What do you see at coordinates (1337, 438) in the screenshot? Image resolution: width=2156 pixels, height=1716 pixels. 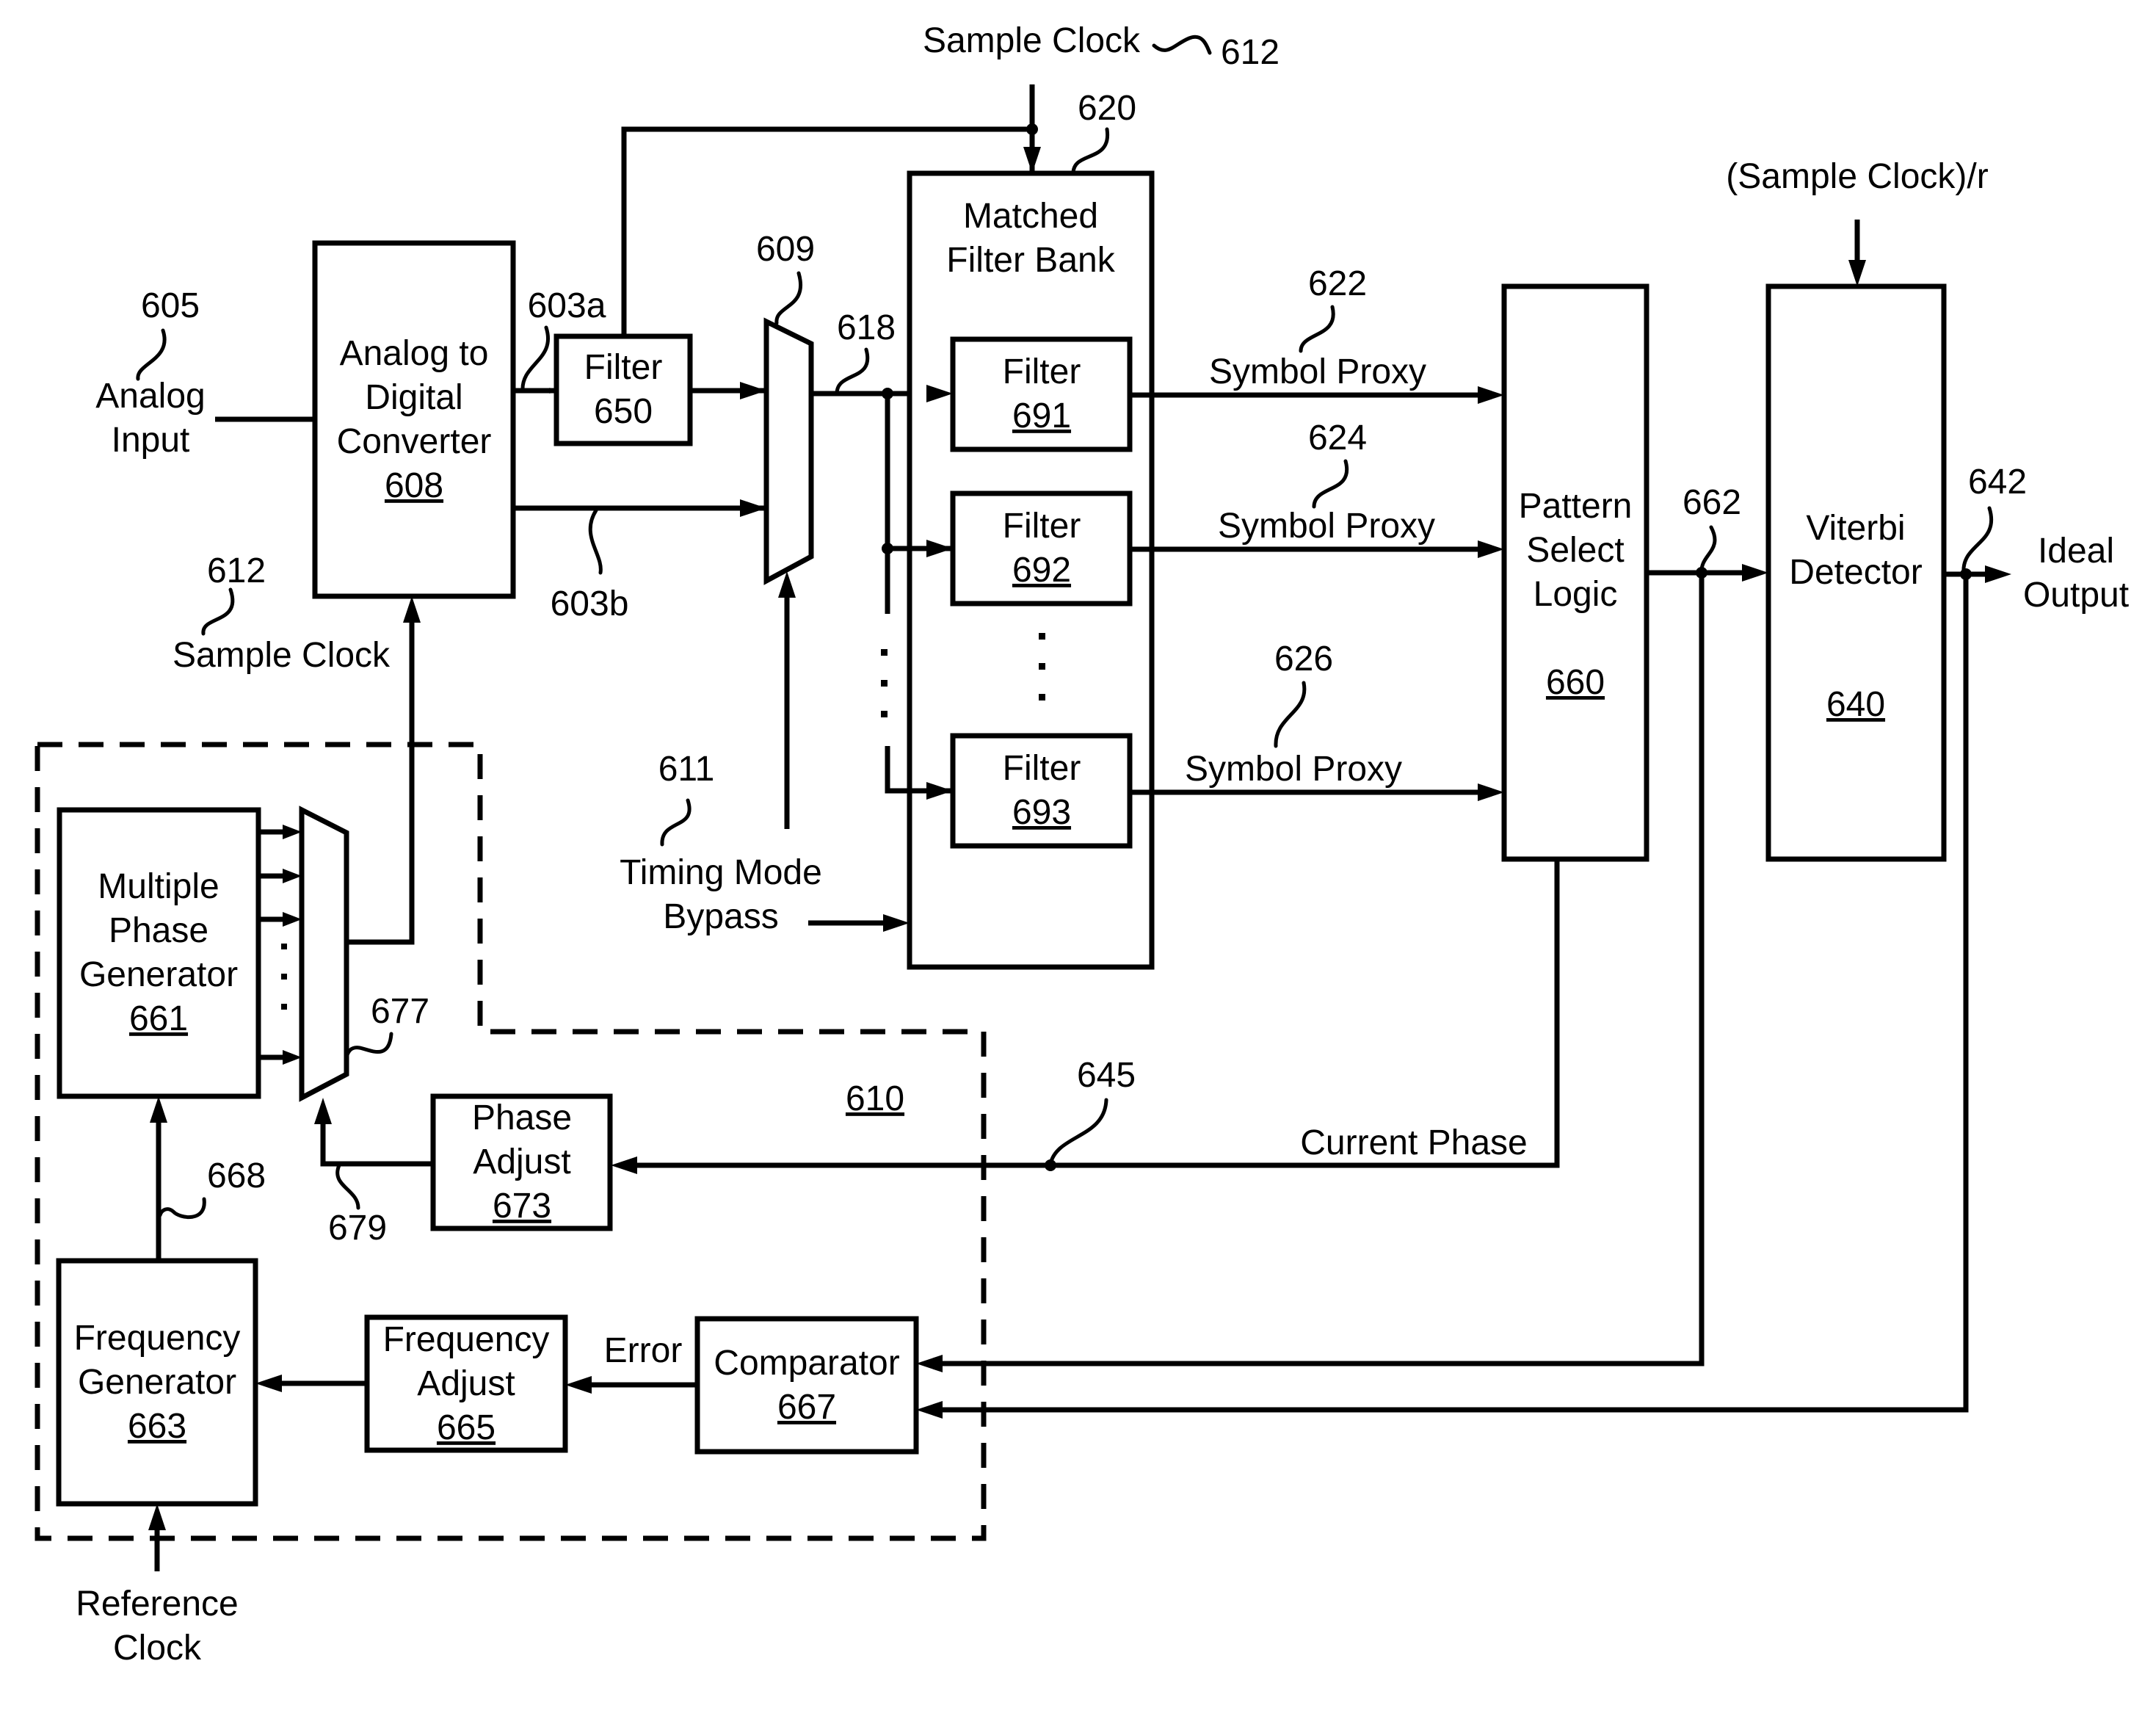 I see `symbol-proxy-2-ref: 624` at bounding box center [1337, 438].